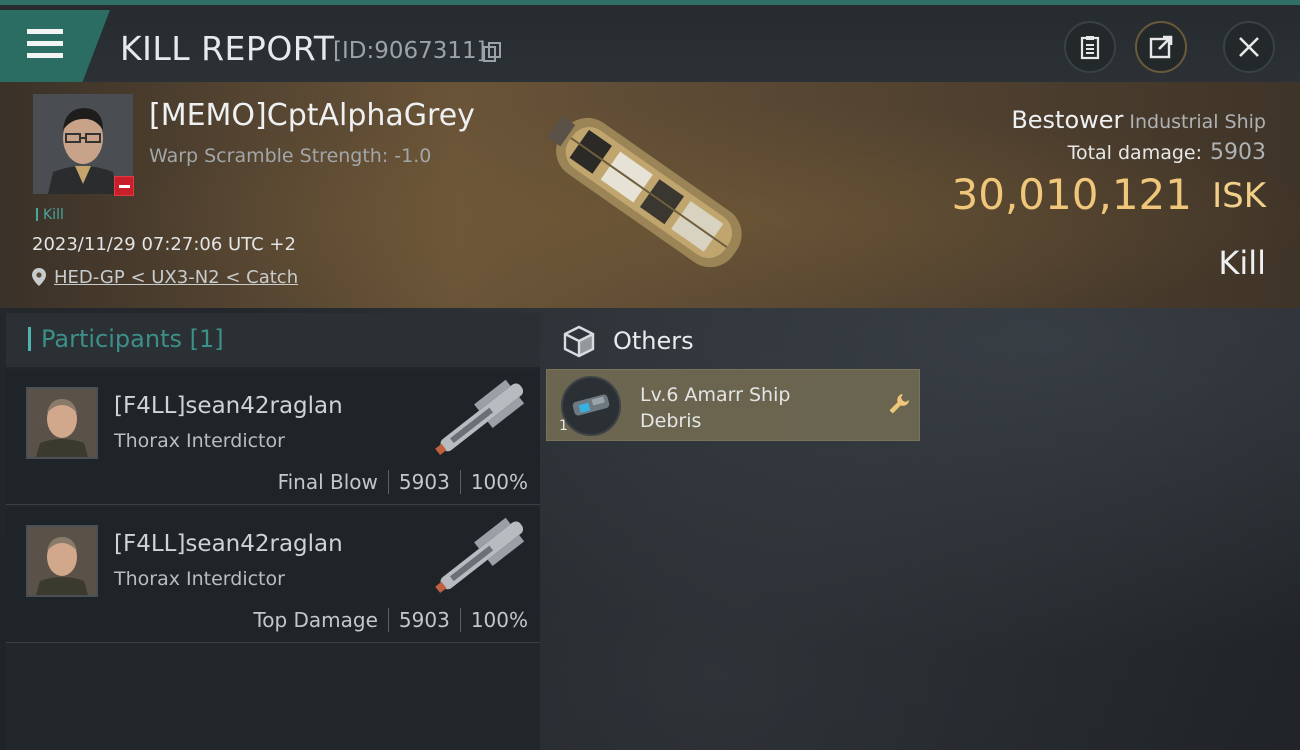 This screenshot has width=1300, height=750. I want to click on share-icon, so click(1161, 47).